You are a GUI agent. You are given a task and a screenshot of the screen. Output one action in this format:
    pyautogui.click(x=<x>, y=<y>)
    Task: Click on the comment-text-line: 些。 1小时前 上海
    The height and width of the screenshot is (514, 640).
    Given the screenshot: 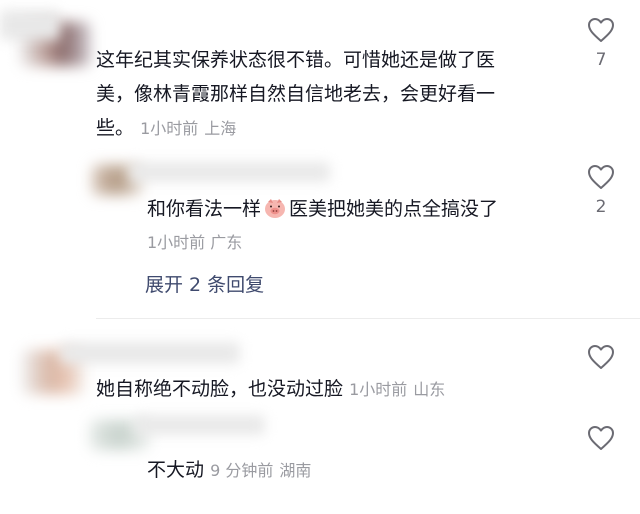 What is the action you would take?
    pyautogui.click(x=166, y=128)
    